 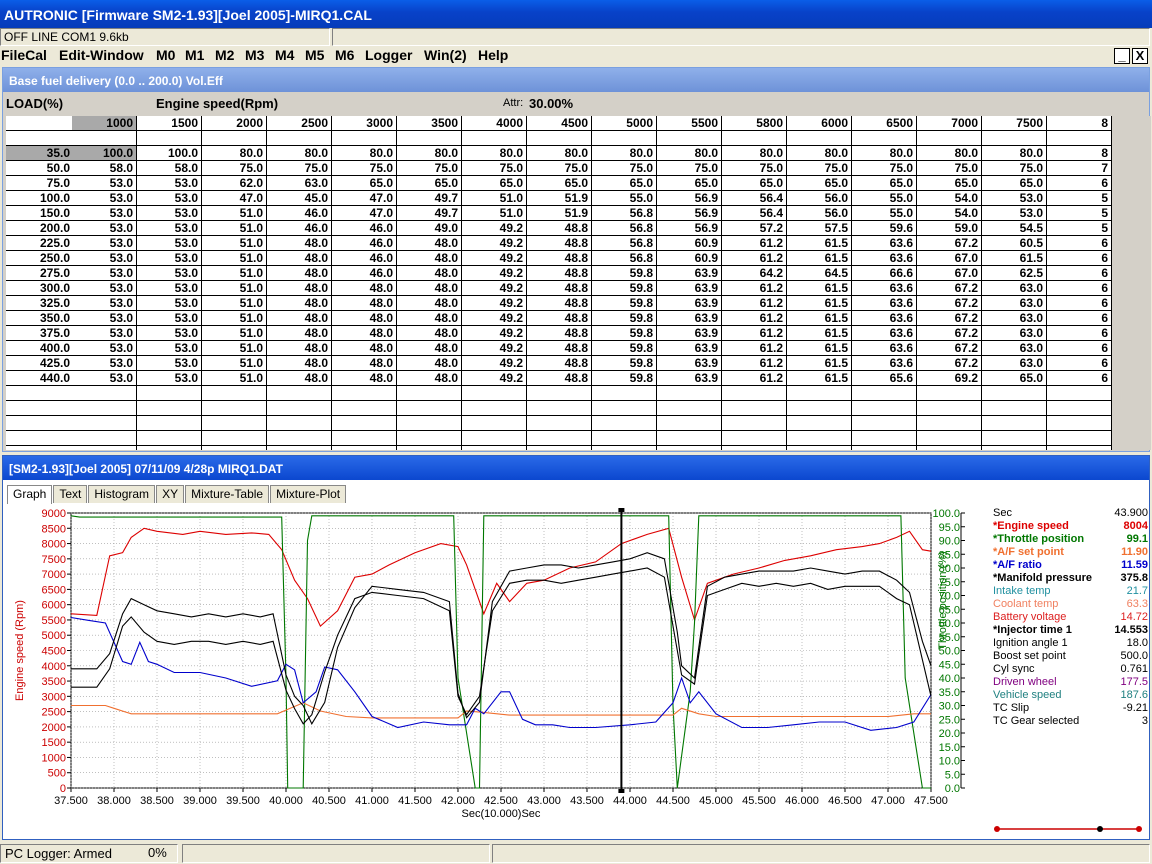 What do you see at coordinates (819, 213) in the screenshot?
I see `fuel-cell: 56.0` at bounding box center [819, 213].